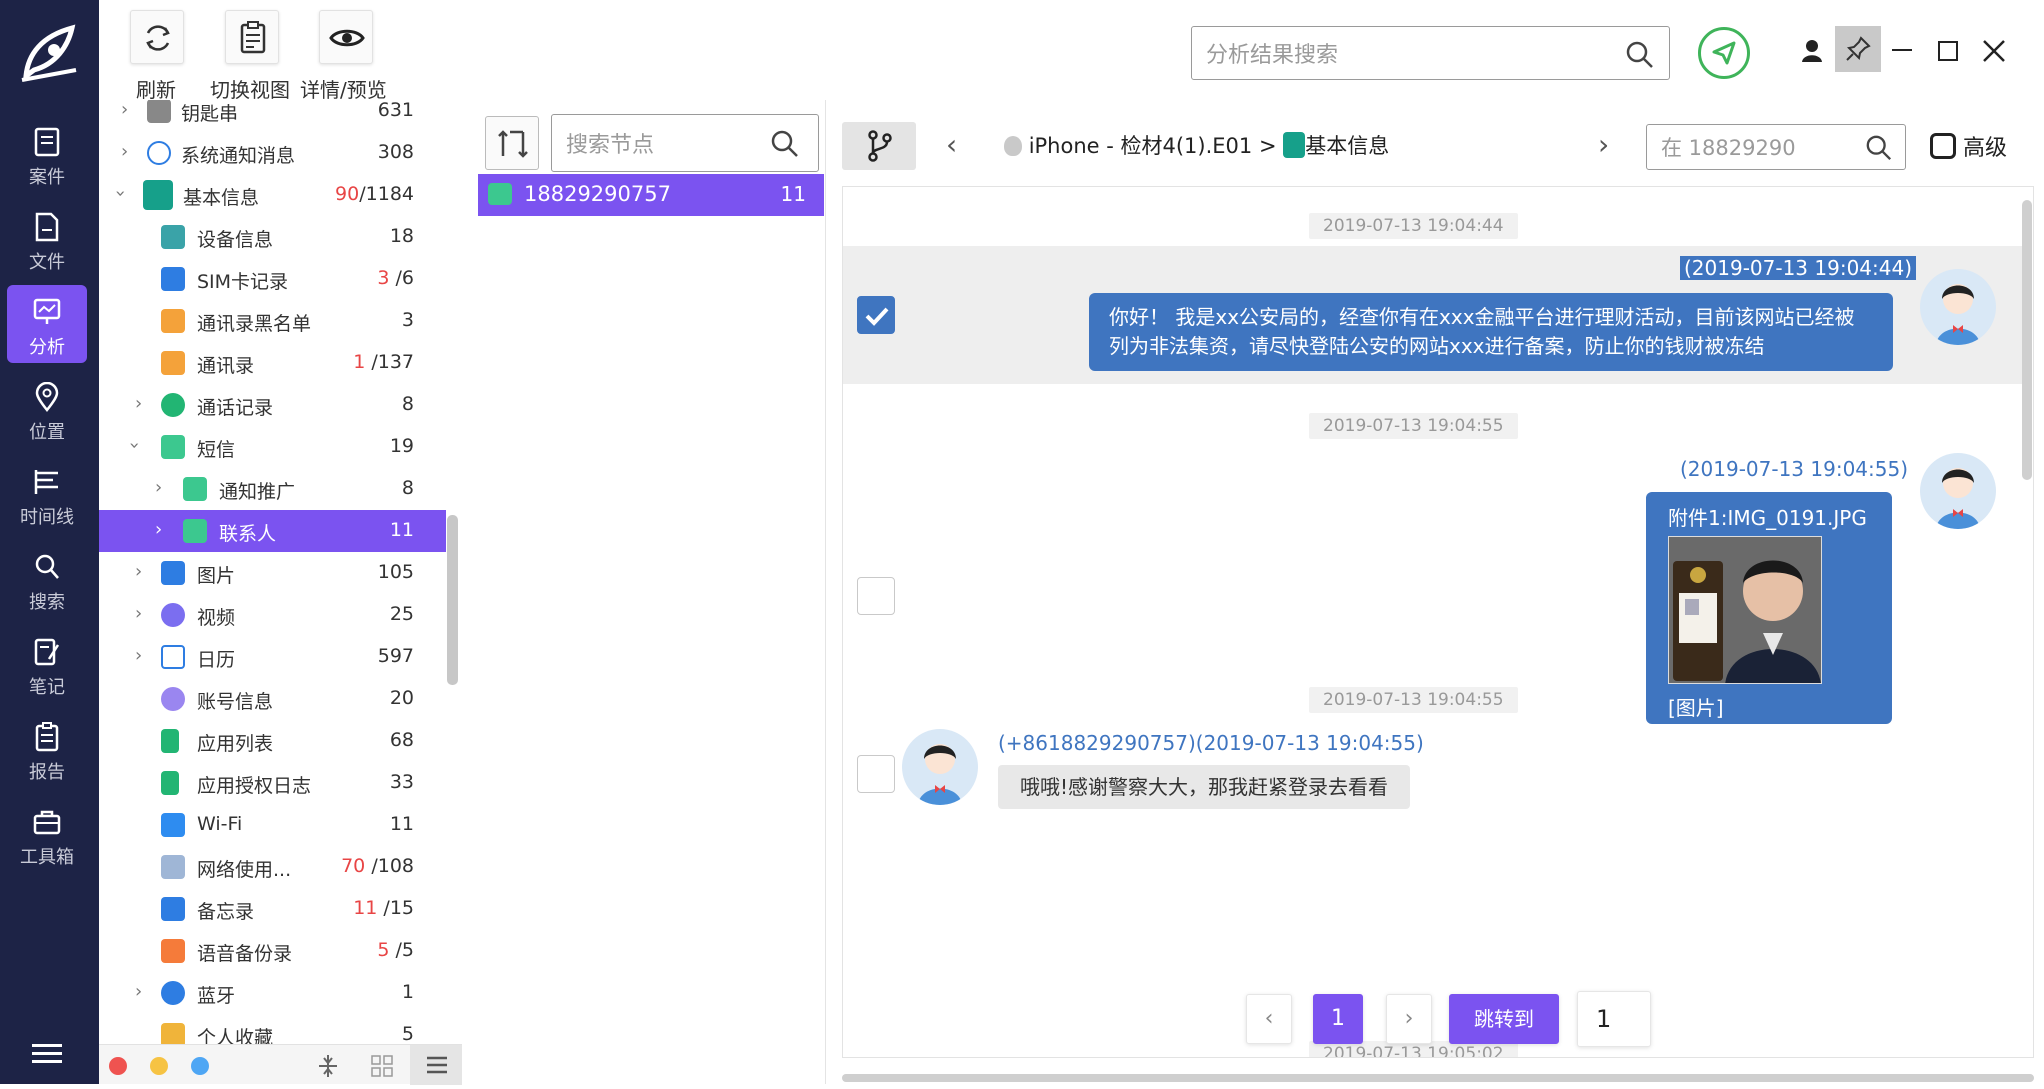 The height and width of the screenshot is (1089, 2044). I want to click on tree-item-videos: › 视频 25, so click(272, 615).